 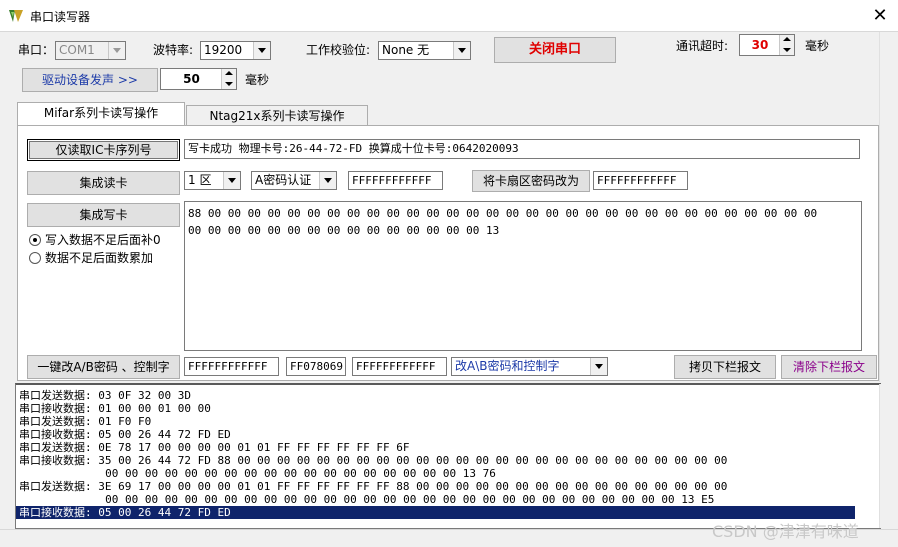 What do you see at coordinates (99, 258) in the screenshot?
I see `radio-increment-label: 数据不足后面数累加` at bounding box center [99, 258].